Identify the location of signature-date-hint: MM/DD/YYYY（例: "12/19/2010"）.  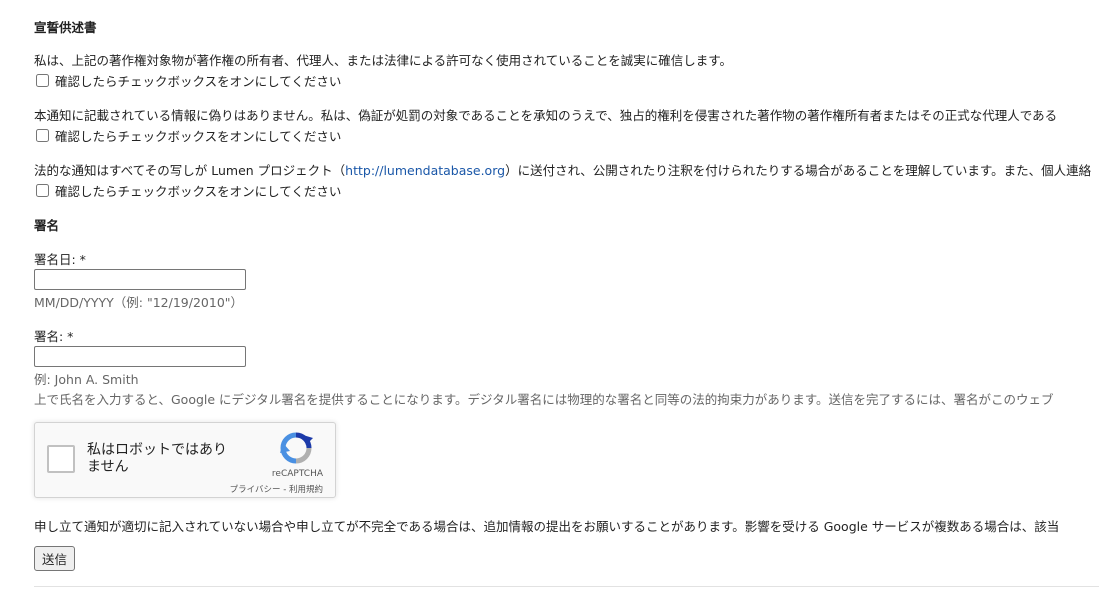
(139, 302).